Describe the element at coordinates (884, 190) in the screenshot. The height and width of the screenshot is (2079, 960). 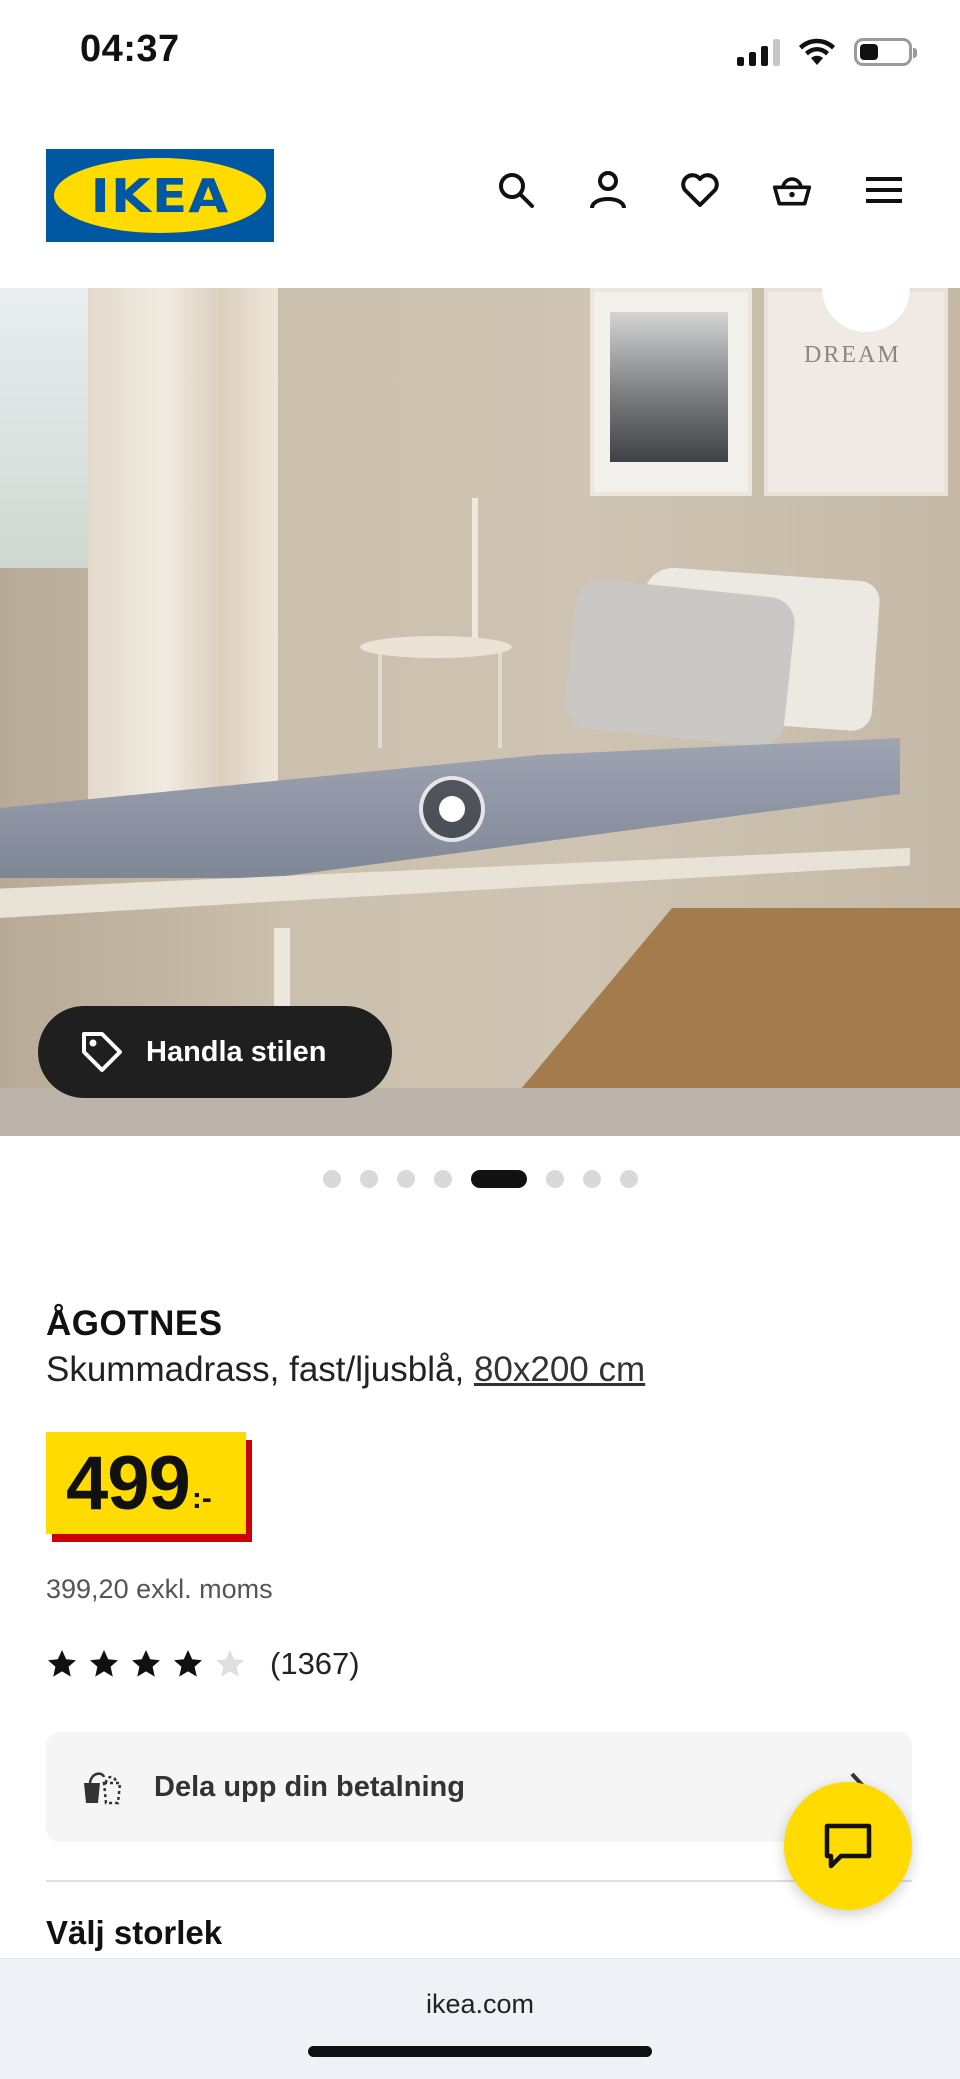
I see `menu-icon` at that location.